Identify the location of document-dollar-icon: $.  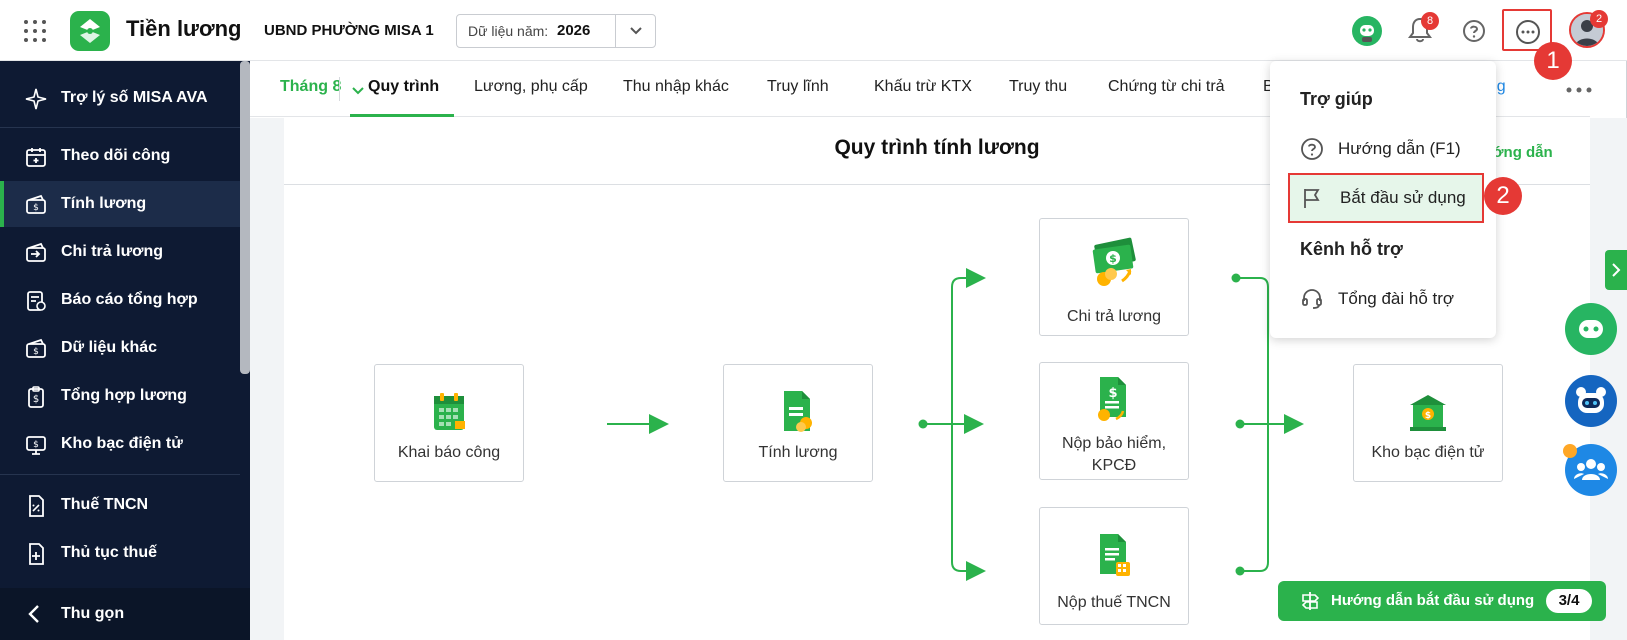
(1114, 401).